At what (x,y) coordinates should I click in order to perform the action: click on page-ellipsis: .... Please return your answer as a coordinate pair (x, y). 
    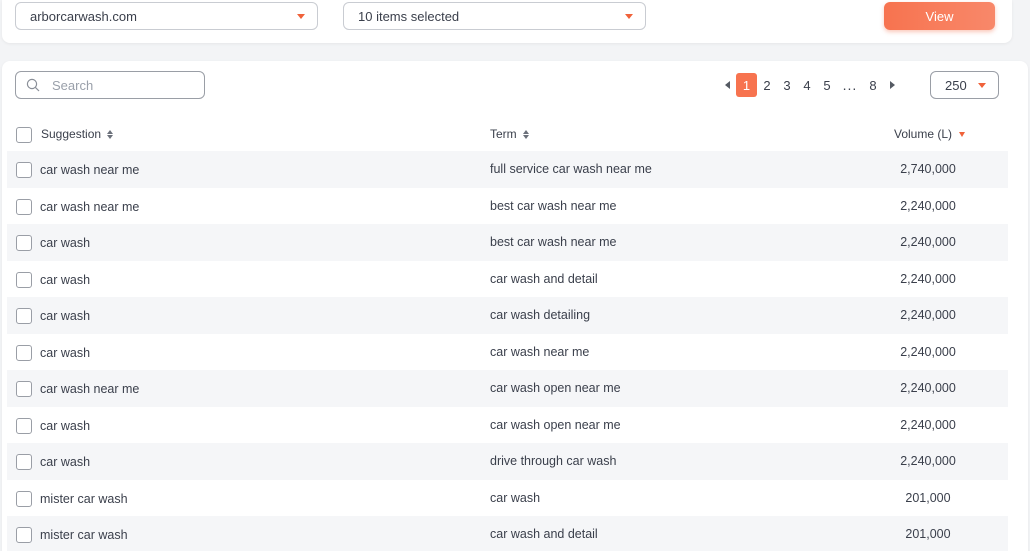
    Looking at the image, I should click on (850, 85).